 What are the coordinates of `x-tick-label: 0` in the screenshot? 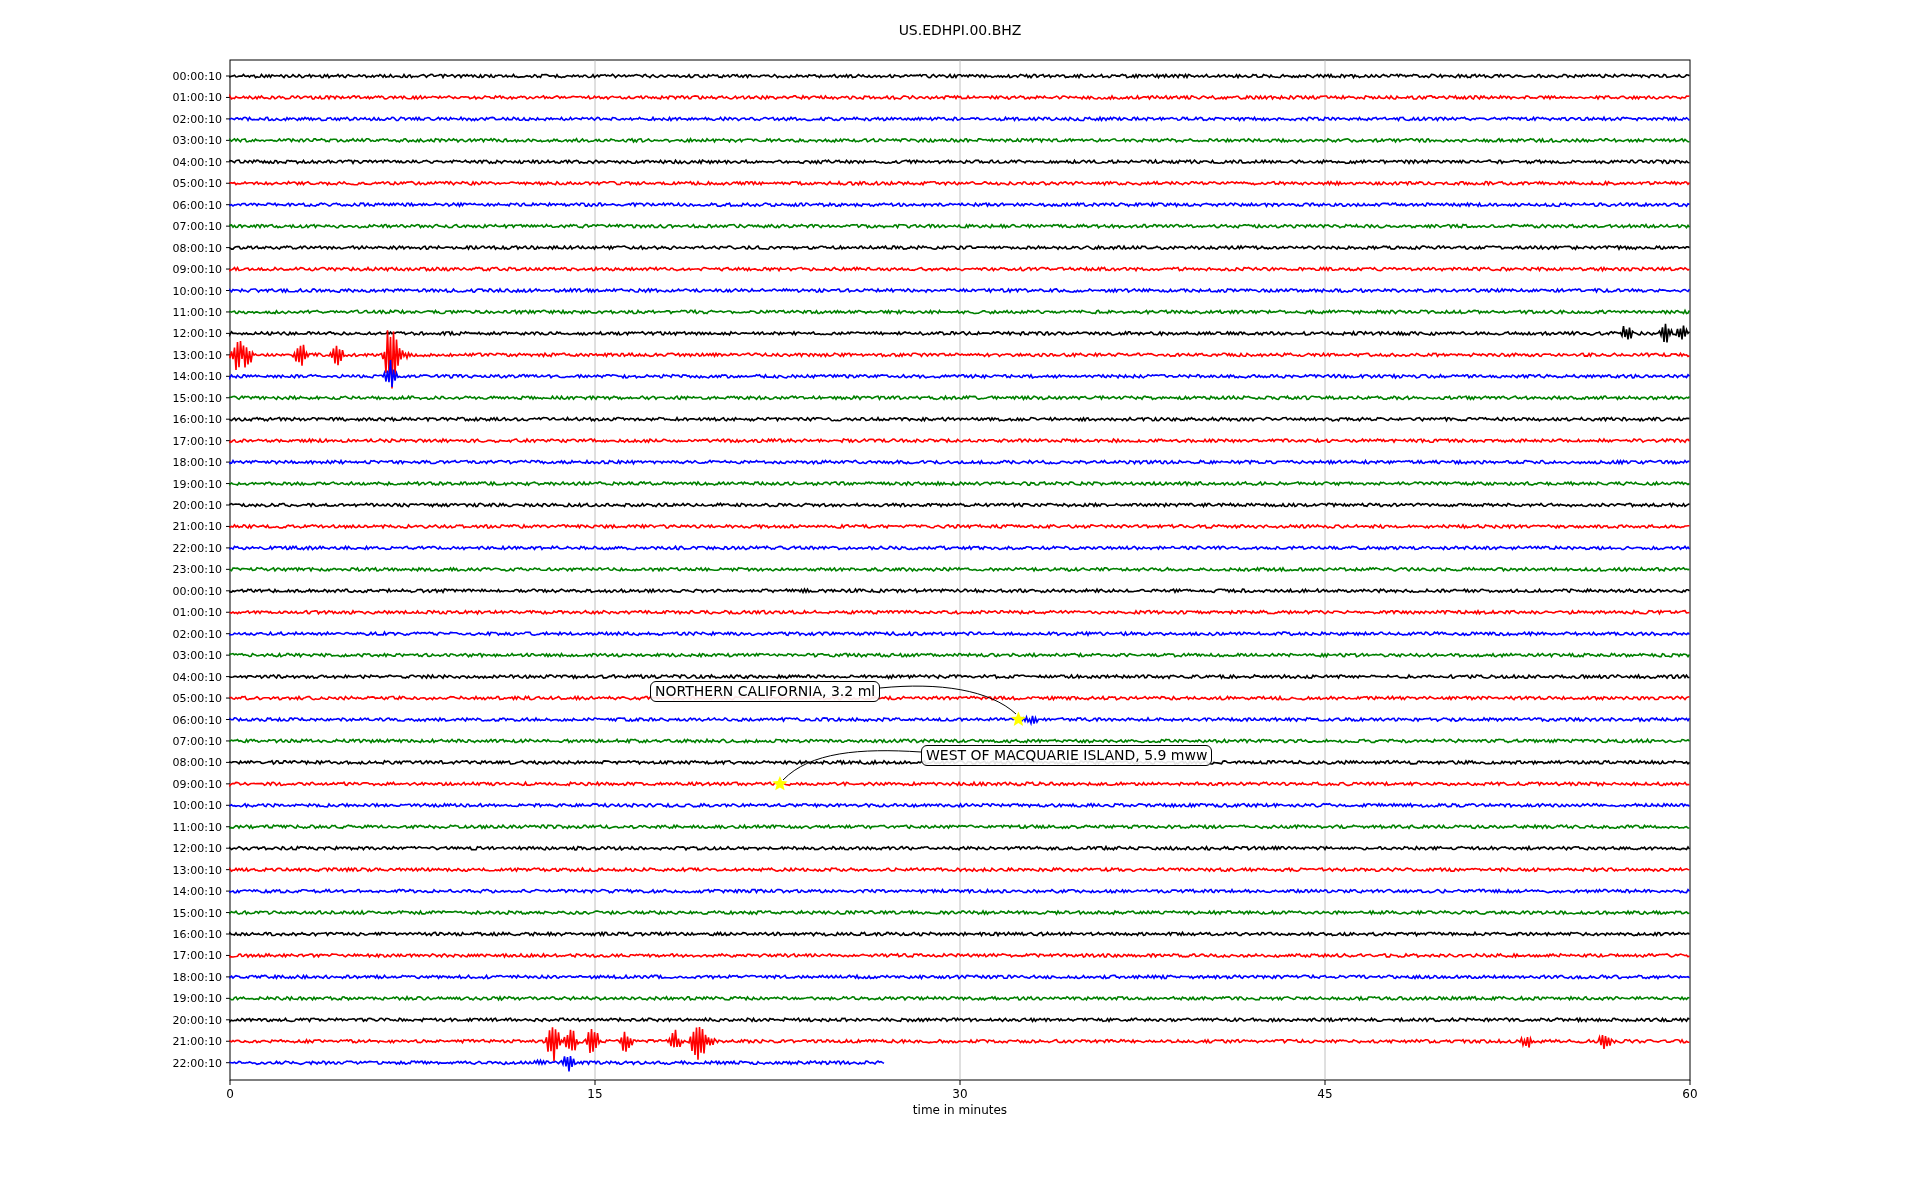 It's located at (230, 1094).